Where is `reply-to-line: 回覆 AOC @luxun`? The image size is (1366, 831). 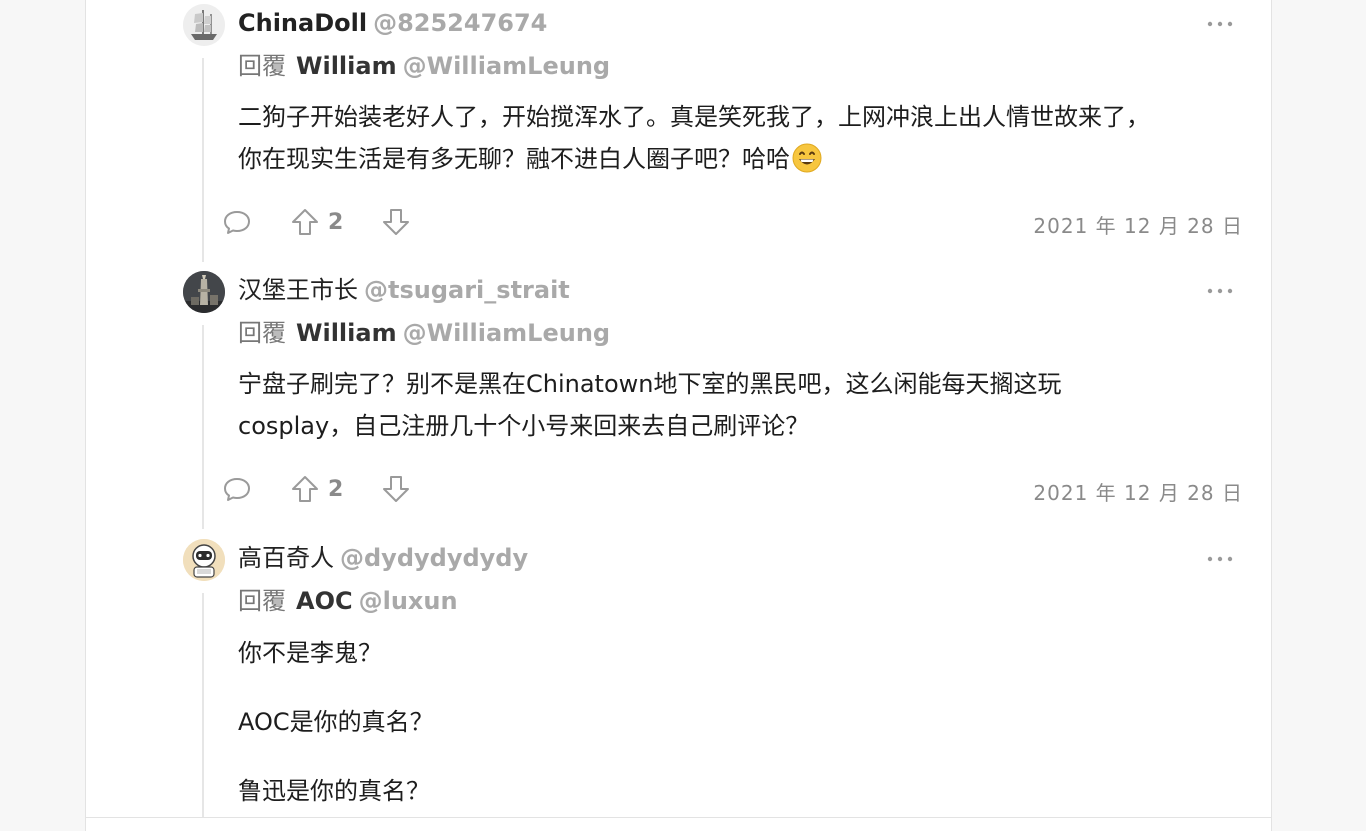 reply-to-line: 回覆 AOC @luxun is located at coordinates (348, 601).